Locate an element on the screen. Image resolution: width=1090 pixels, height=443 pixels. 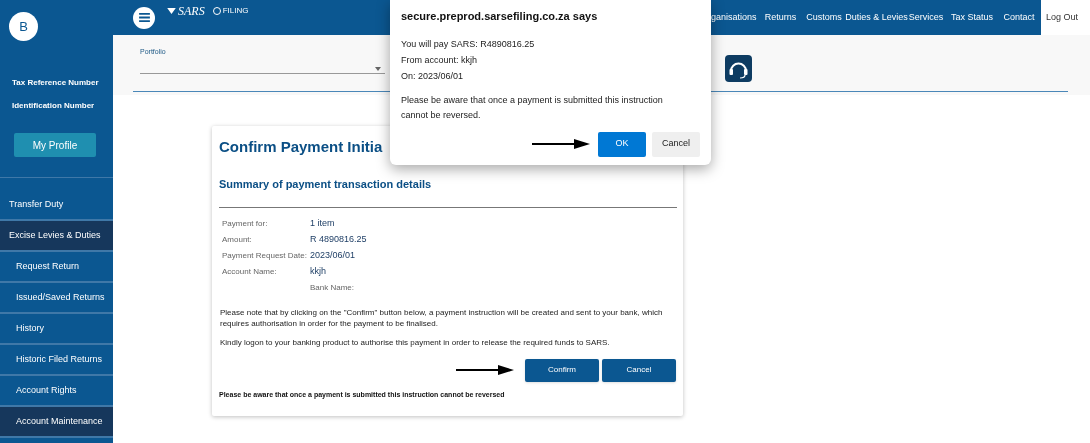
menu-button is located at coordinates (144, 17).